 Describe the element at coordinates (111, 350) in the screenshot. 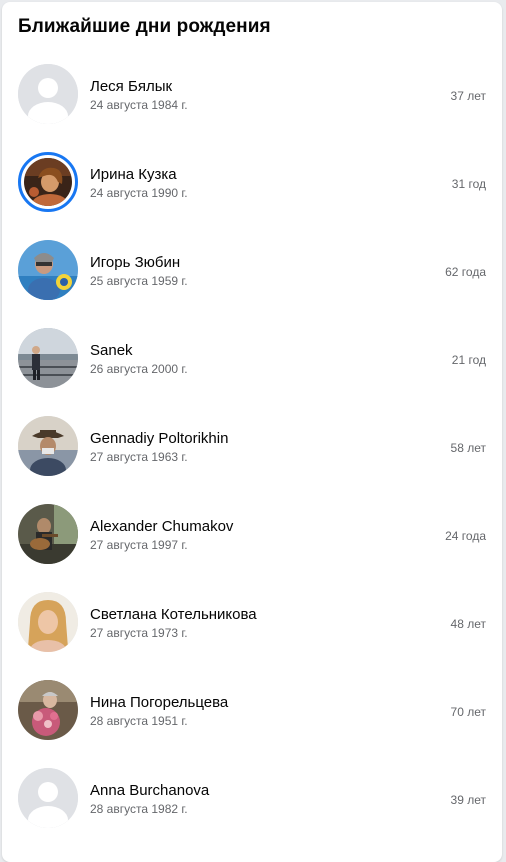

I see `person-name: Sanek` at that location.